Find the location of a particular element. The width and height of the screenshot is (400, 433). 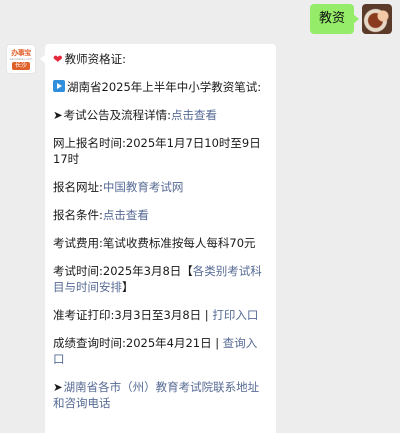

contact-link: 湖南省各市（州）教育考试院联系地址和咨询电话 is located at coordinates (156, 395).